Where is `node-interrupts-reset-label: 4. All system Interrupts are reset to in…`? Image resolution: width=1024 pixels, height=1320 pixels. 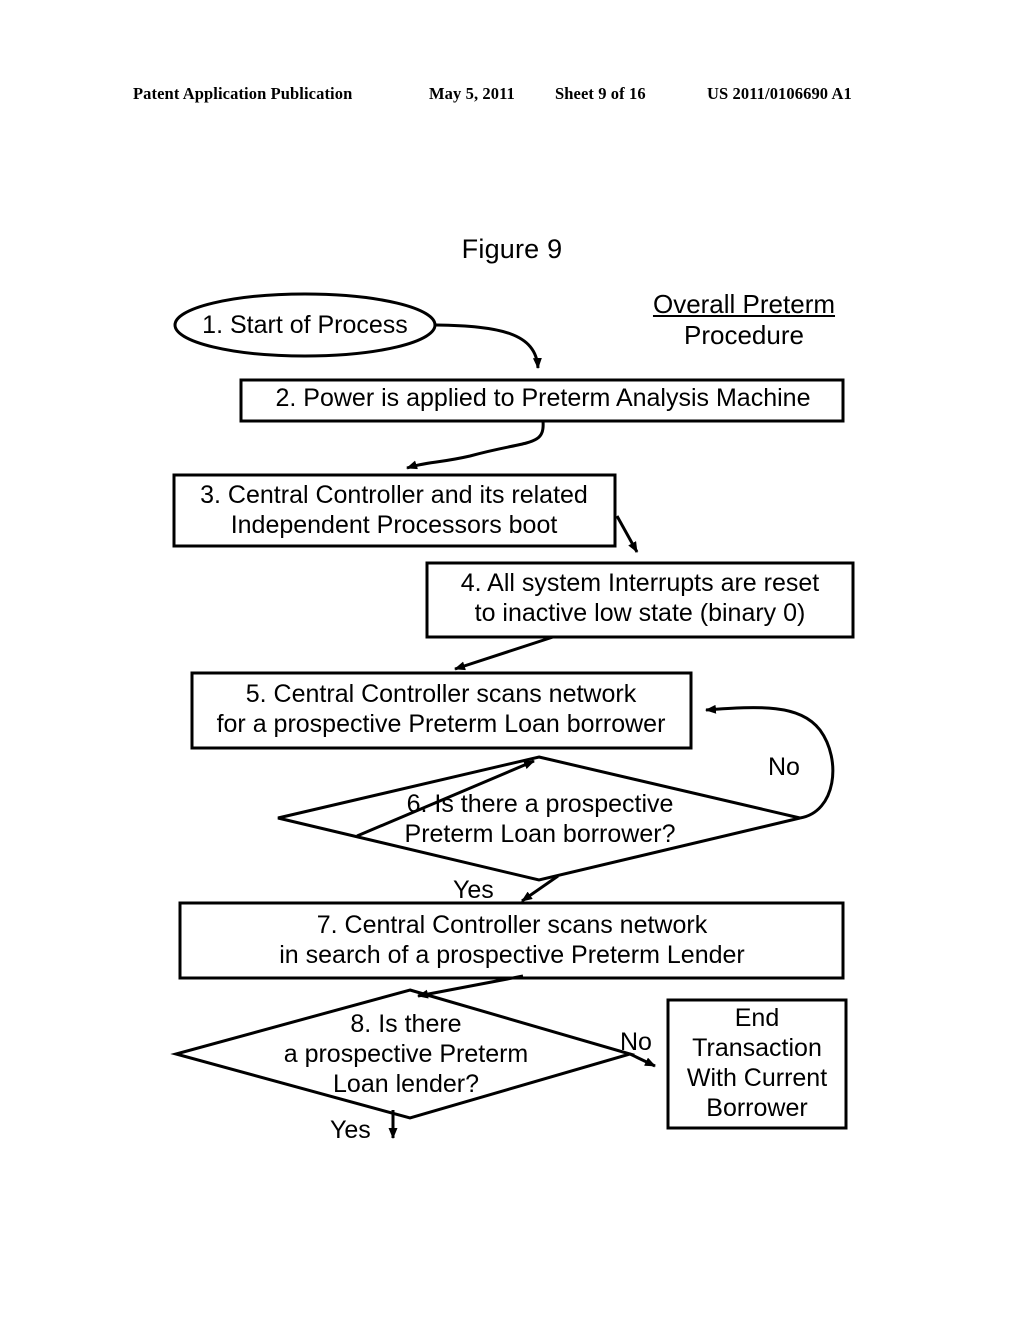
node-interrupts-reset-label: 4. All system Interrupts are reset to in… is located at coordinates (640, 598).